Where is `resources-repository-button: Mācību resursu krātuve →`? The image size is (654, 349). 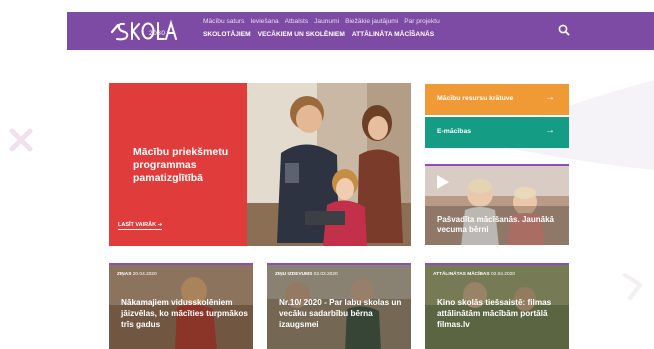
resources-repository-button: Mācību resursu krātuve → is located at coordinates (497, 99).